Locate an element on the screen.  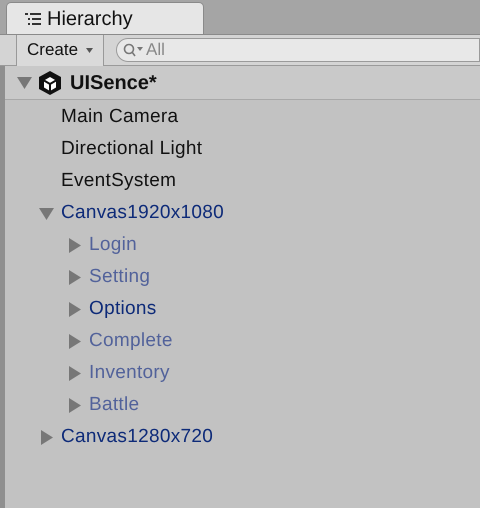
hierarchy-item: Canvas1280x720 is located at coordinates (137, 437).